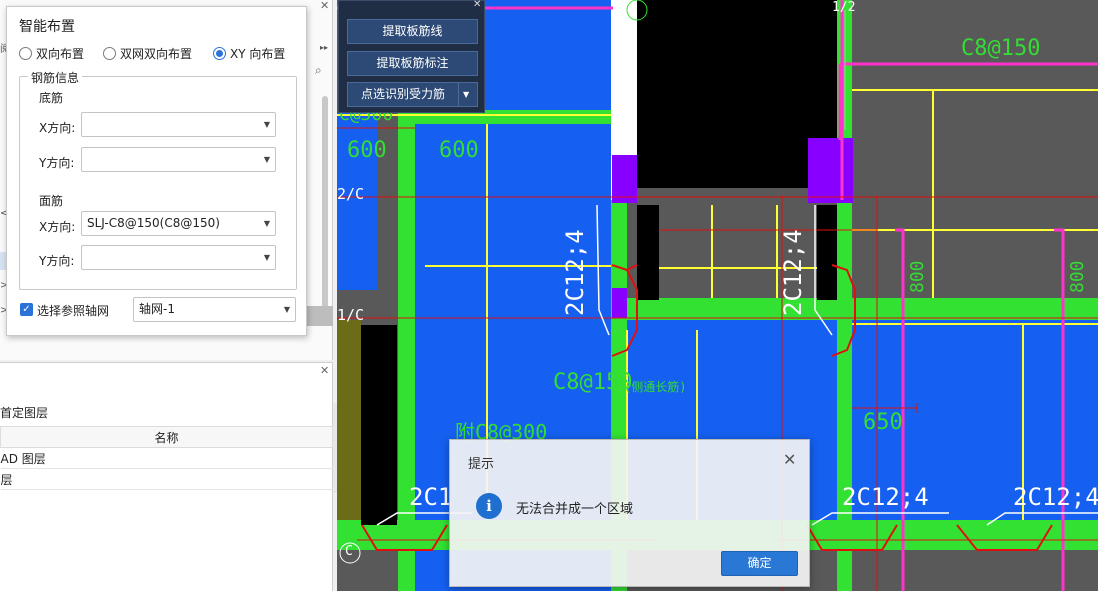  Describe the element at coordinates (156, 54) in the screenshot. I see `radio-label: 双网双向布置` at that location.